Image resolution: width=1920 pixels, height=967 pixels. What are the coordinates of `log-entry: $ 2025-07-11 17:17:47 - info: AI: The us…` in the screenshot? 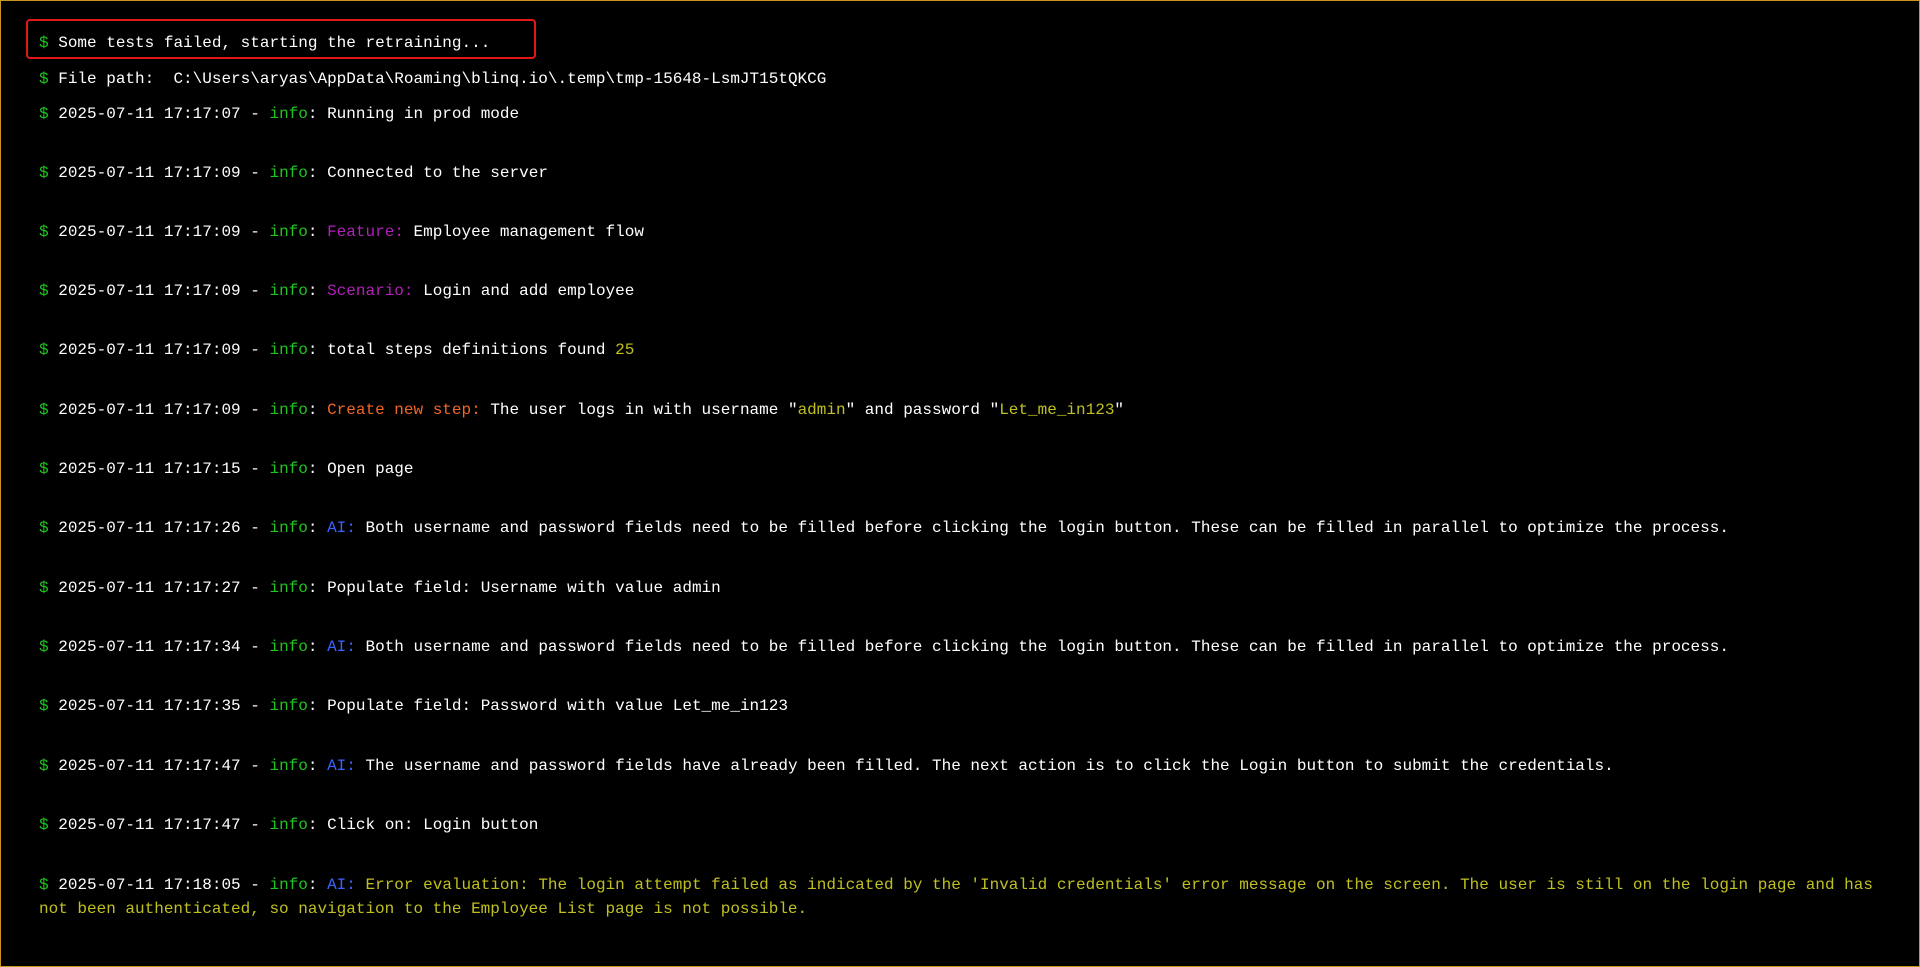 It's located at (964, 766).